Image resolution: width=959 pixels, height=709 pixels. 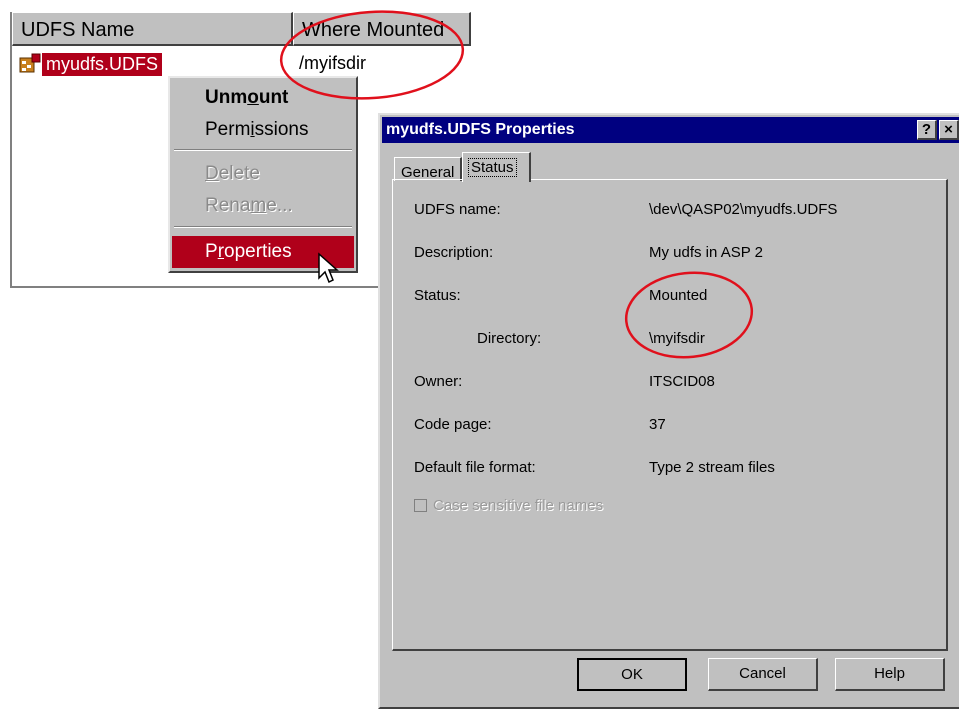 I want to click on menu-item-unmount: Unmount, so click(x=263, y=98).